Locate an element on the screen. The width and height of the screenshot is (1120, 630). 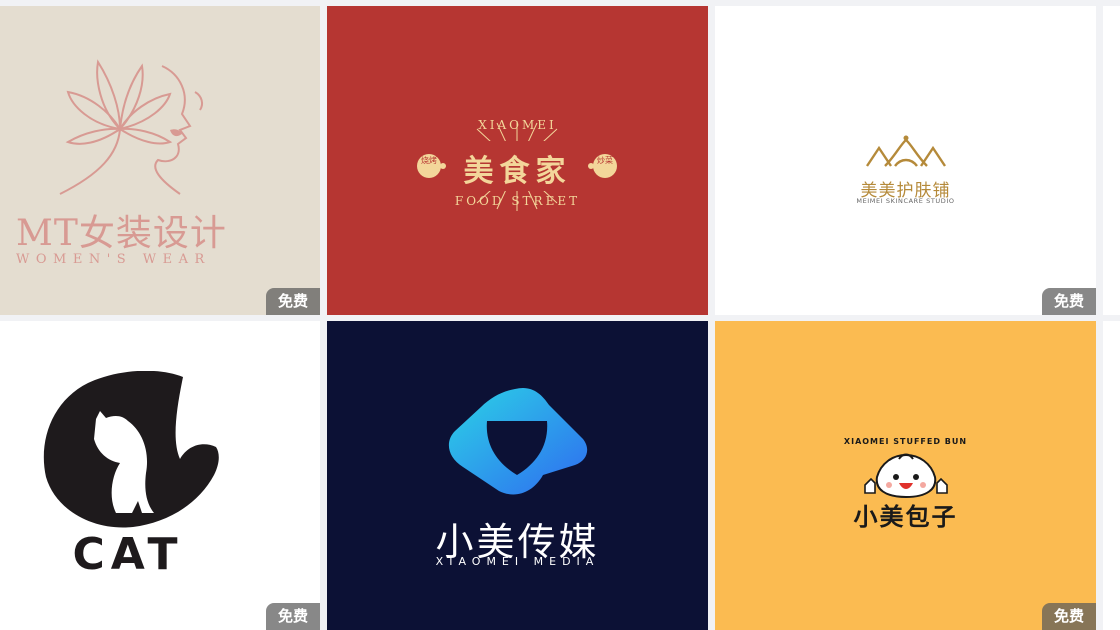
template-card-mt-womens-wear: MT女装设计 WOMEN'S WEAR 免费 is located at coordinates (160, 160).